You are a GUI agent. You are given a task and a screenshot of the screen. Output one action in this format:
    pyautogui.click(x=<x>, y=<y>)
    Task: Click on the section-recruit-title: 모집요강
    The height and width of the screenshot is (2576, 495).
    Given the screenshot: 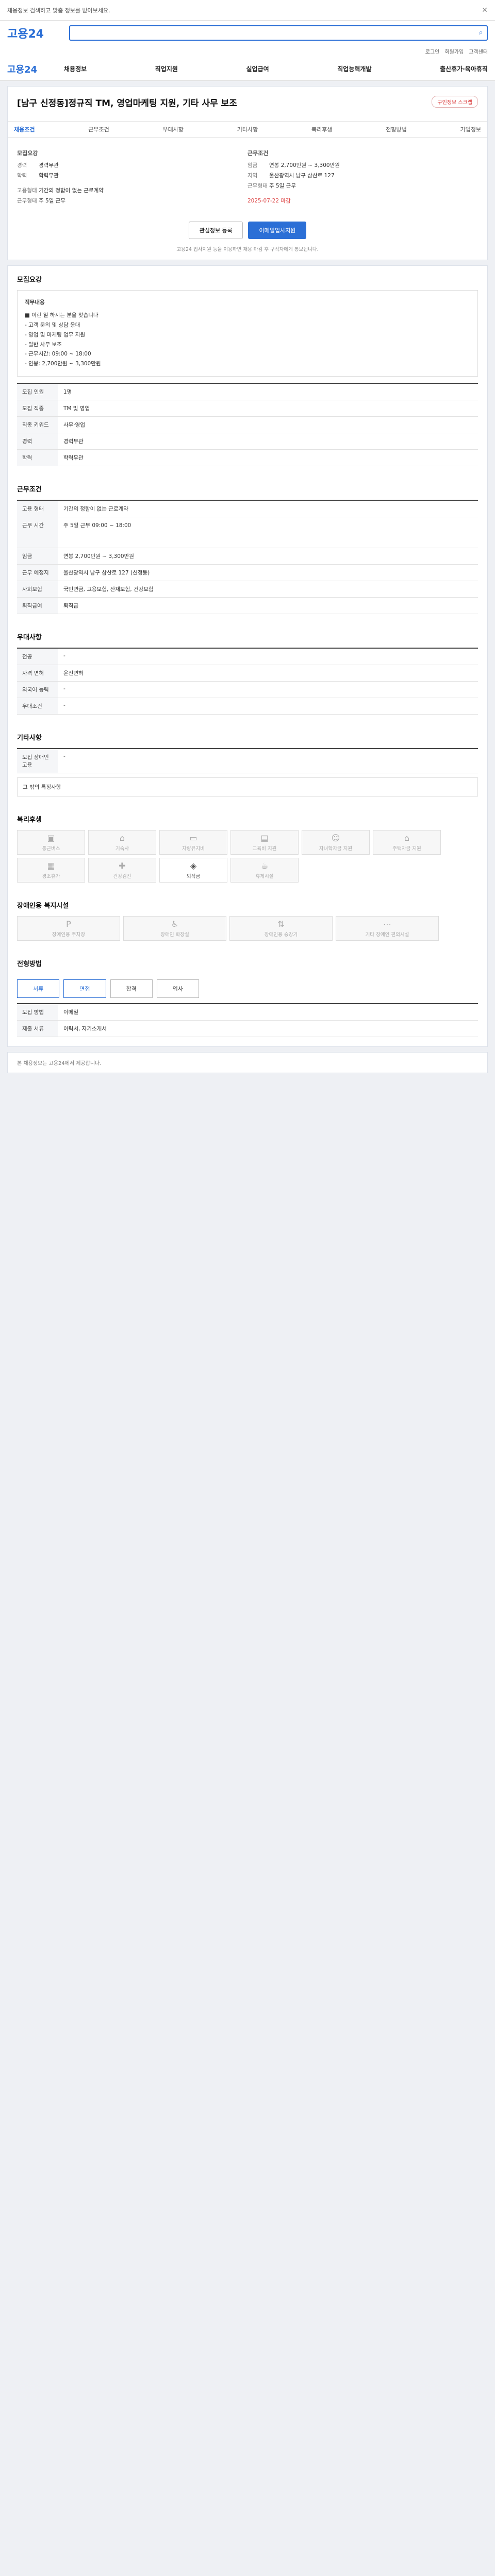 What is the action you would take?
    pyautogui.click(x=29, y=280)
    